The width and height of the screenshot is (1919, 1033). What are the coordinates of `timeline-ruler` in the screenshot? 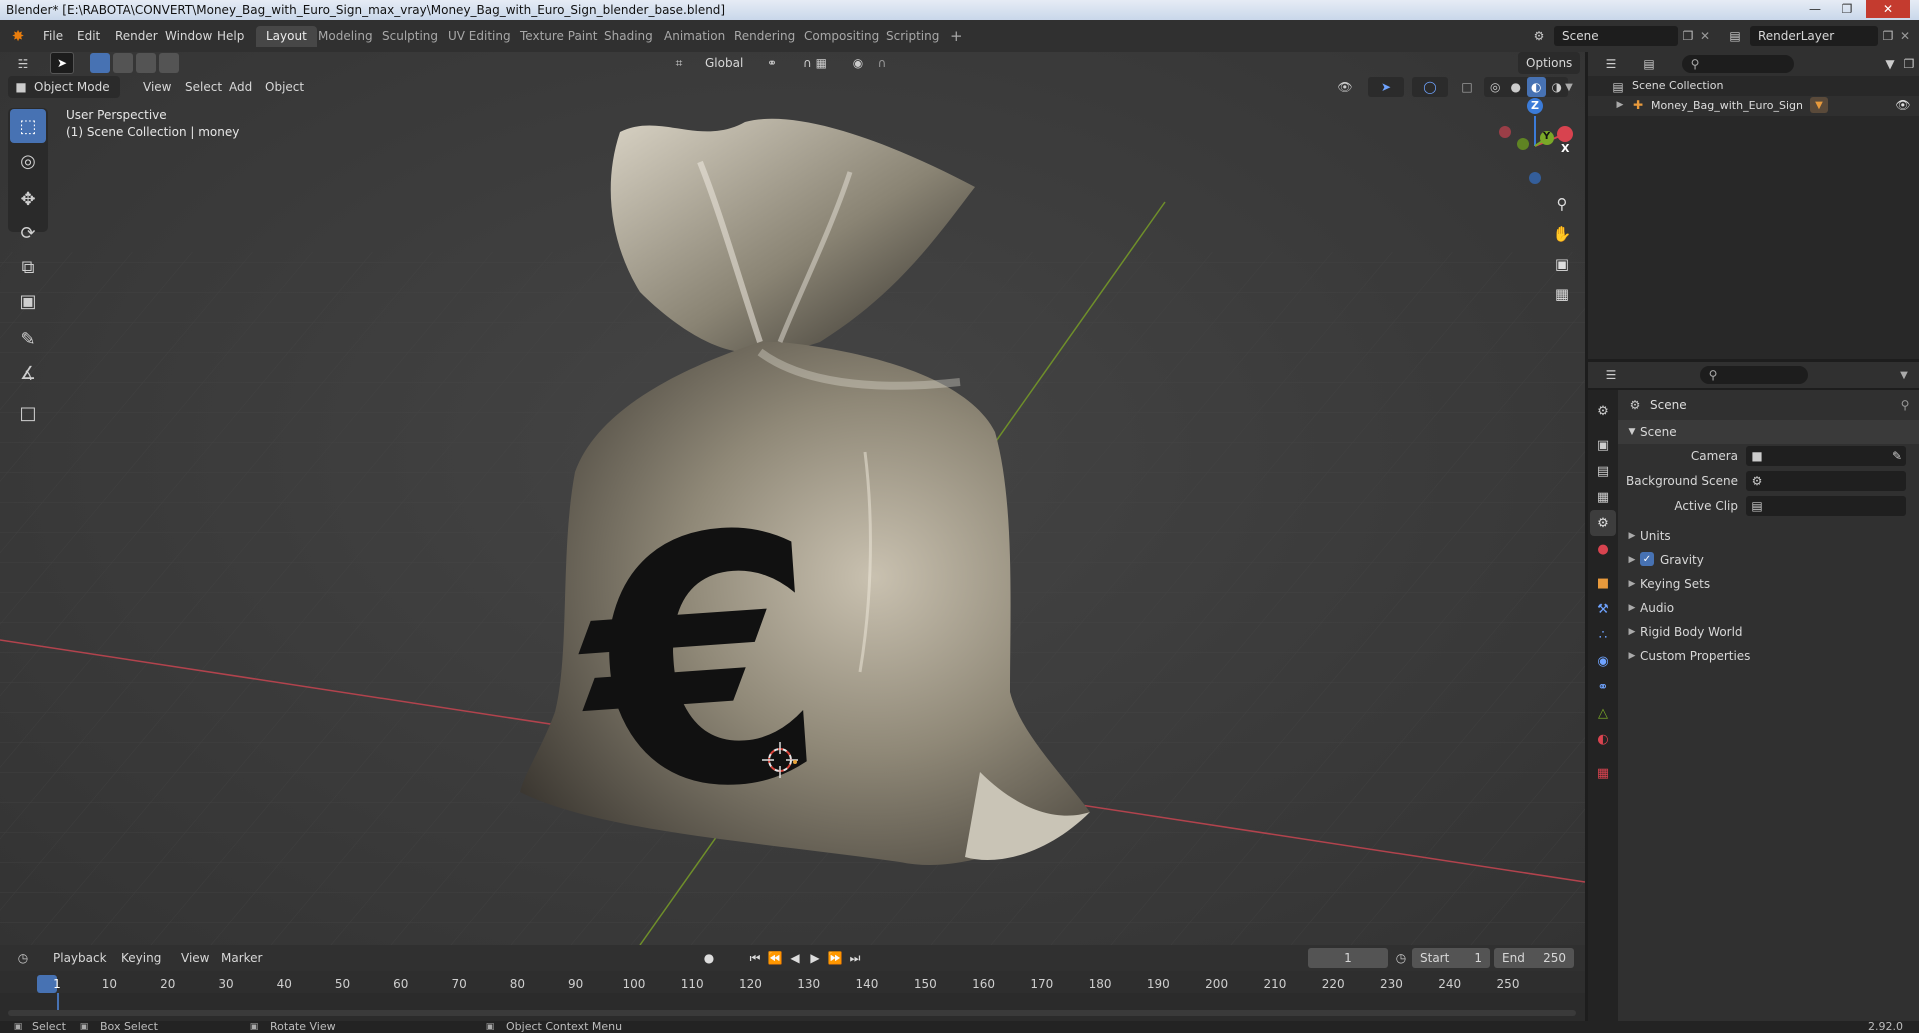 It's located at (792, 982).